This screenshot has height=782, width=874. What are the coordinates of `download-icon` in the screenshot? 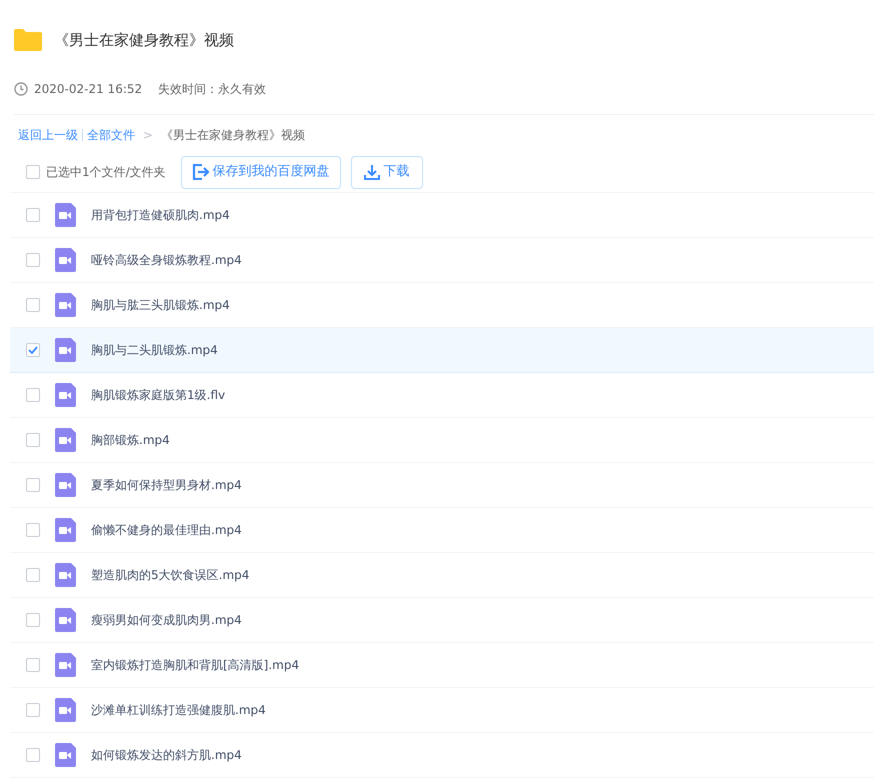 It's located at (372, 172).